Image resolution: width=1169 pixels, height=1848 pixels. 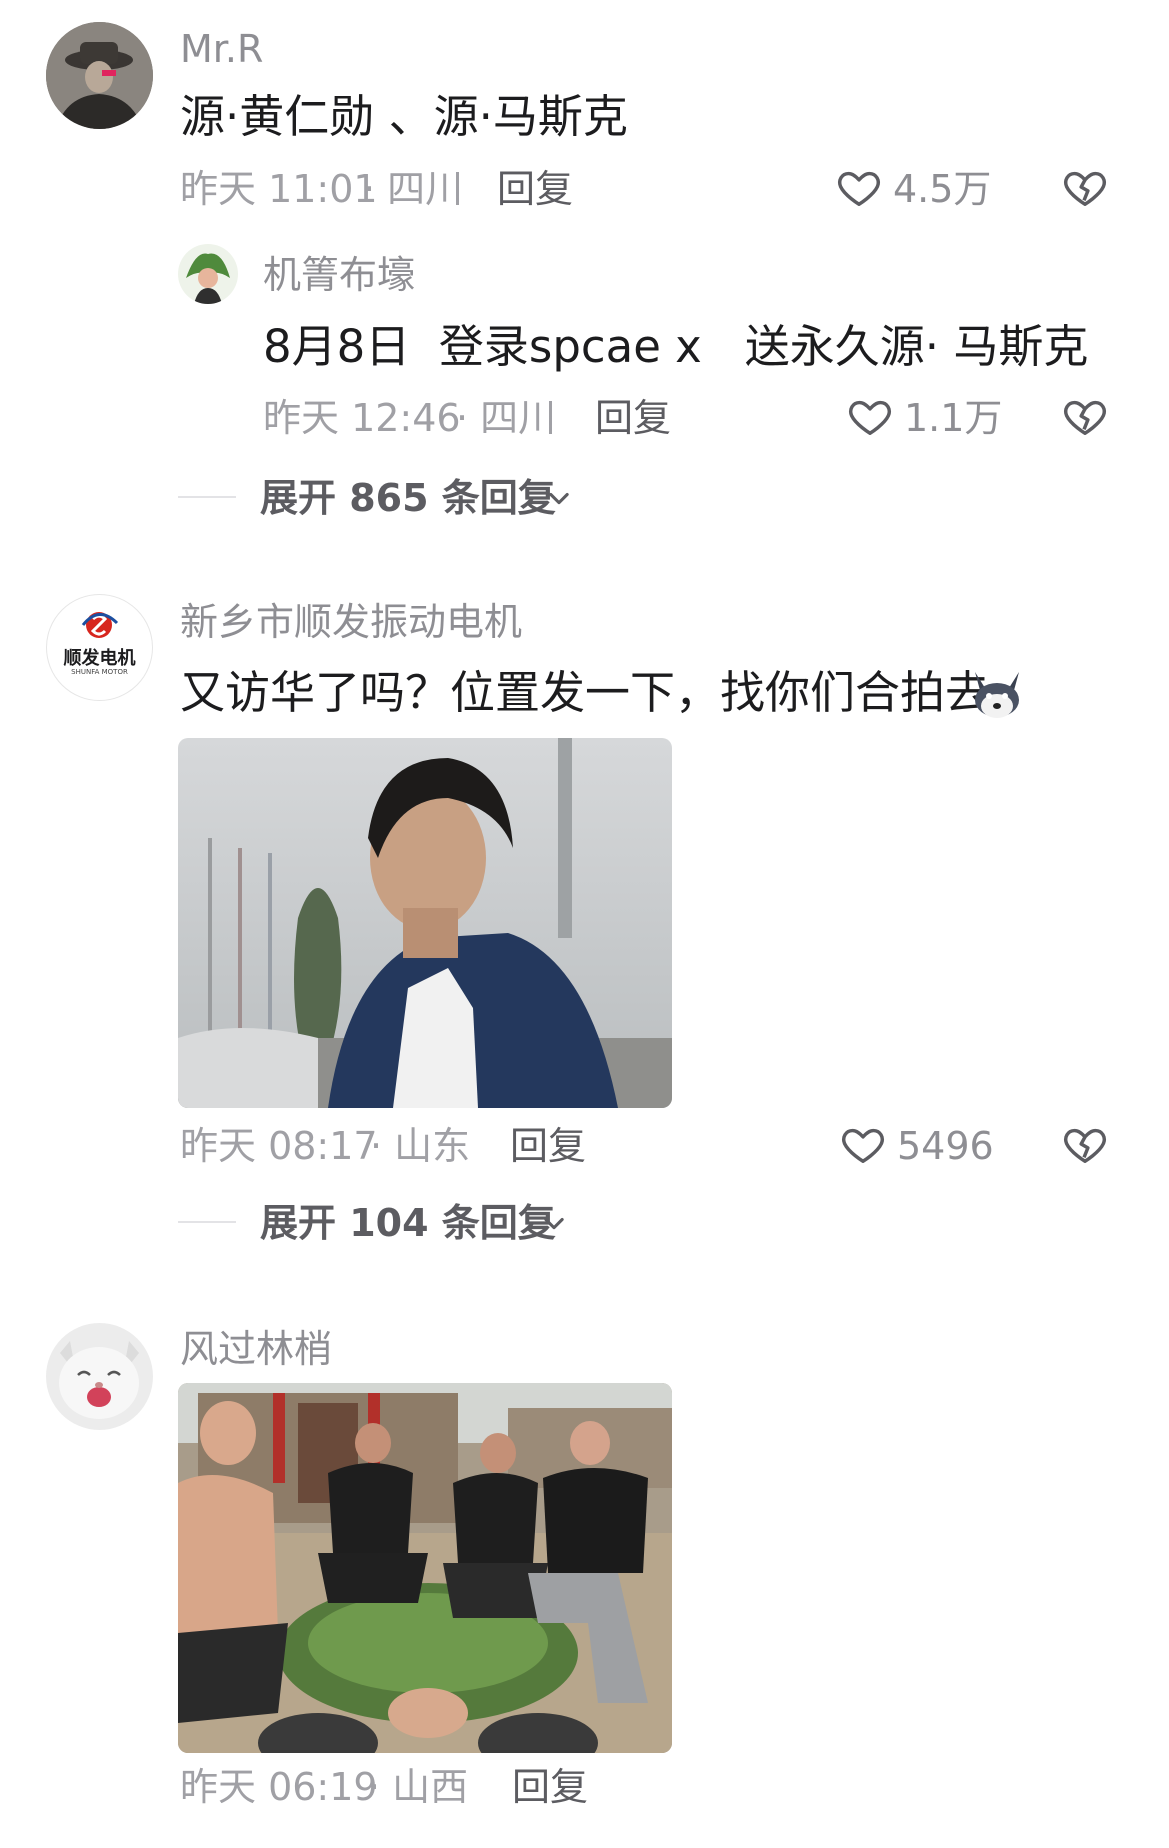 I want to click on like-count: 1.1万, so click(x=953, y=418).